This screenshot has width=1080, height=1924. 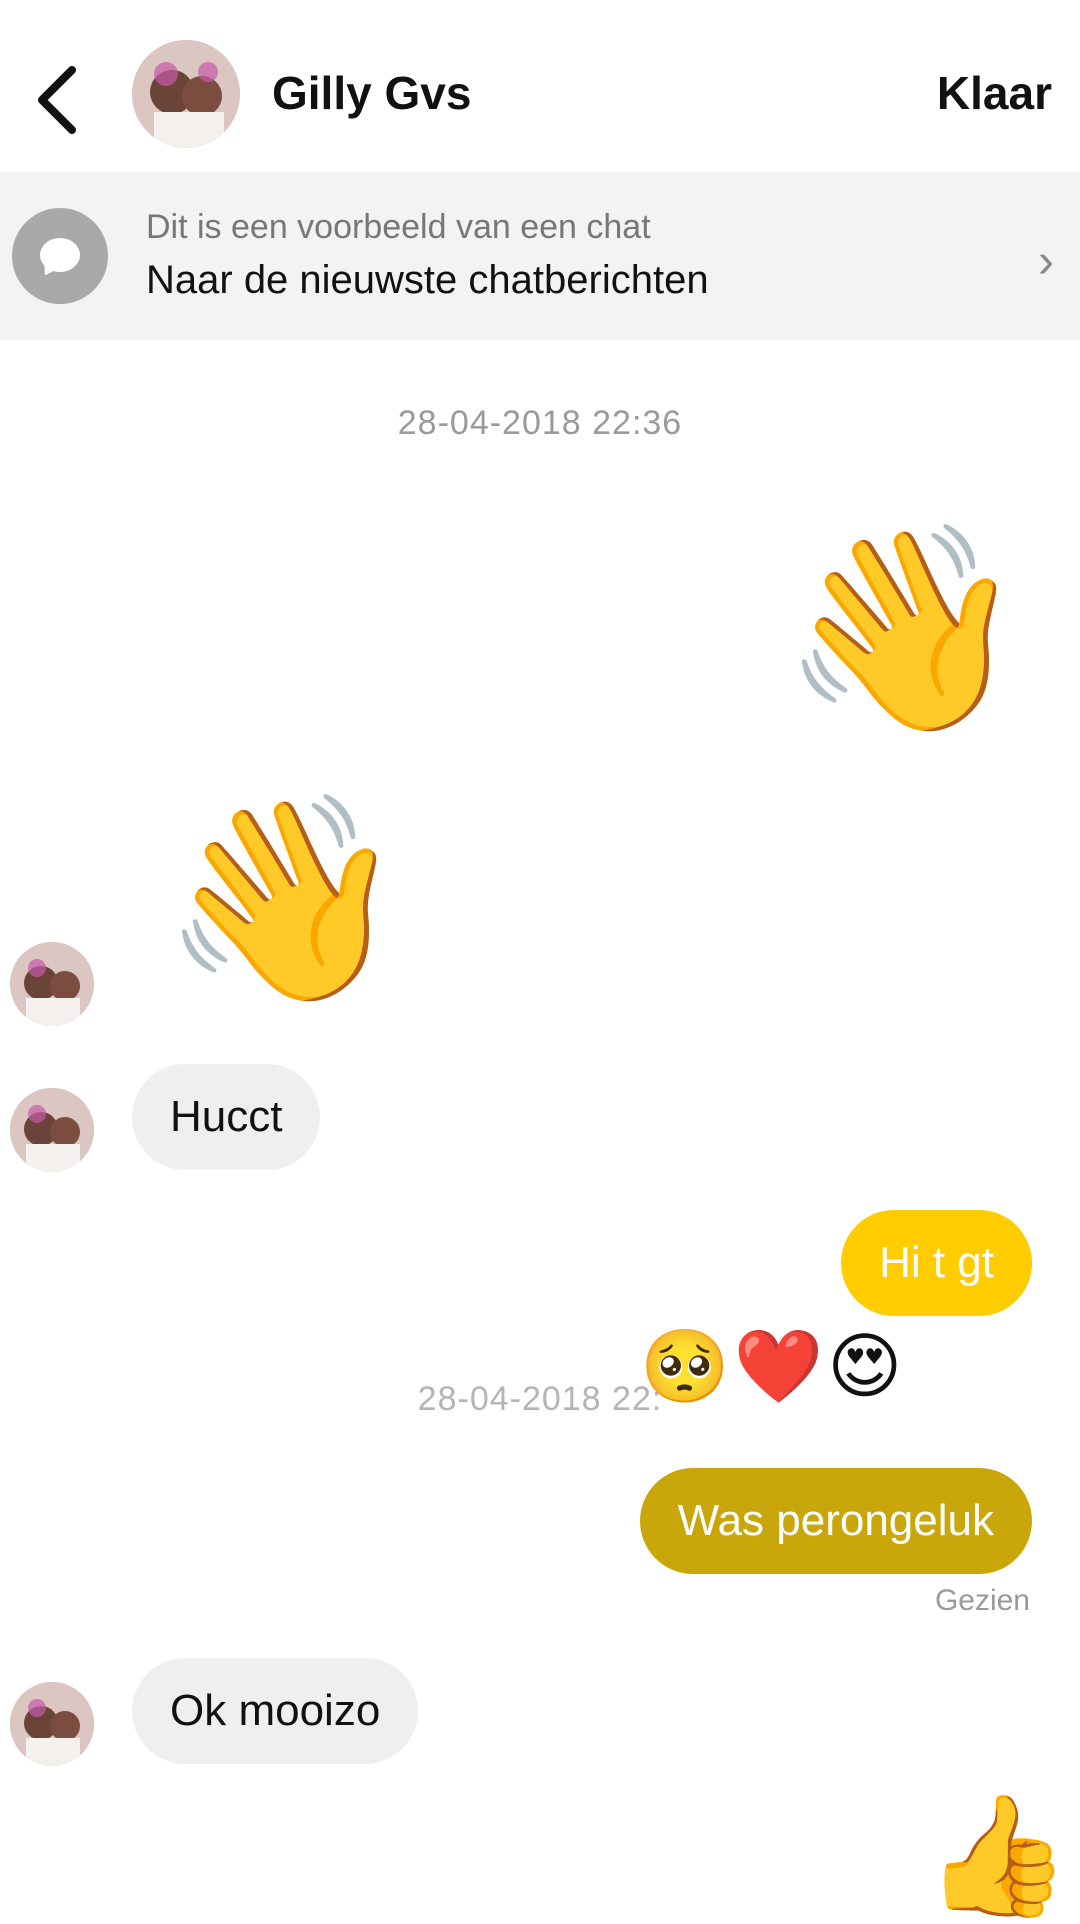 I want to click on incoming-message-bubble: Ok mooizo, so click(x=275, y=1711).